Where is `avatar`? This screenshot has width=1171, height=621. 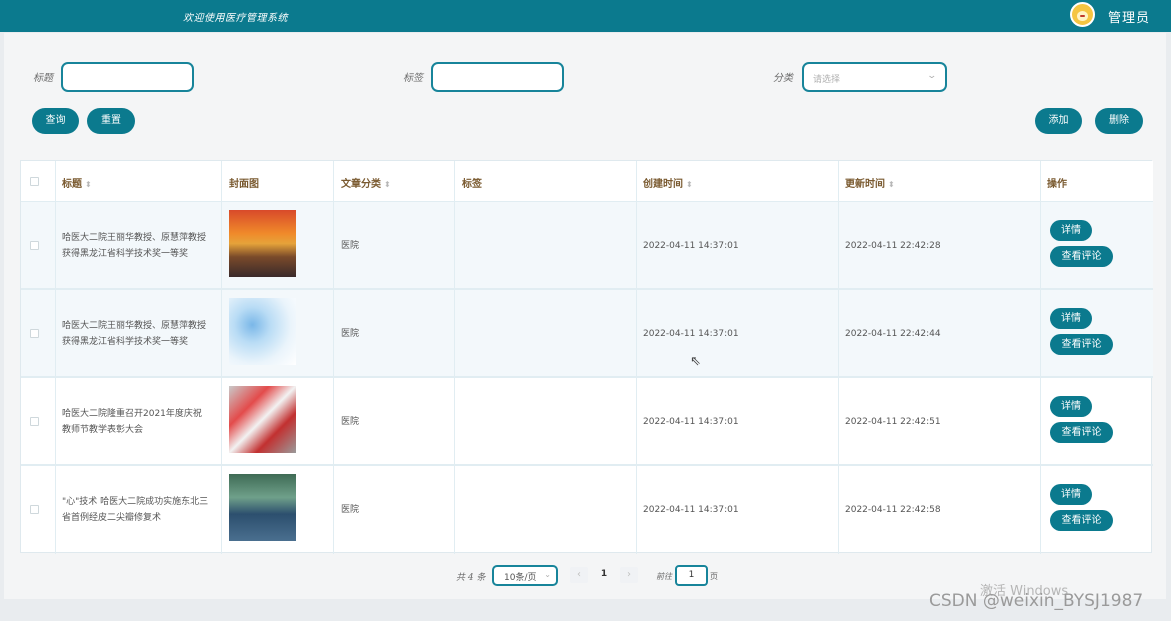
avatar is located at coordinates (1082, 14).